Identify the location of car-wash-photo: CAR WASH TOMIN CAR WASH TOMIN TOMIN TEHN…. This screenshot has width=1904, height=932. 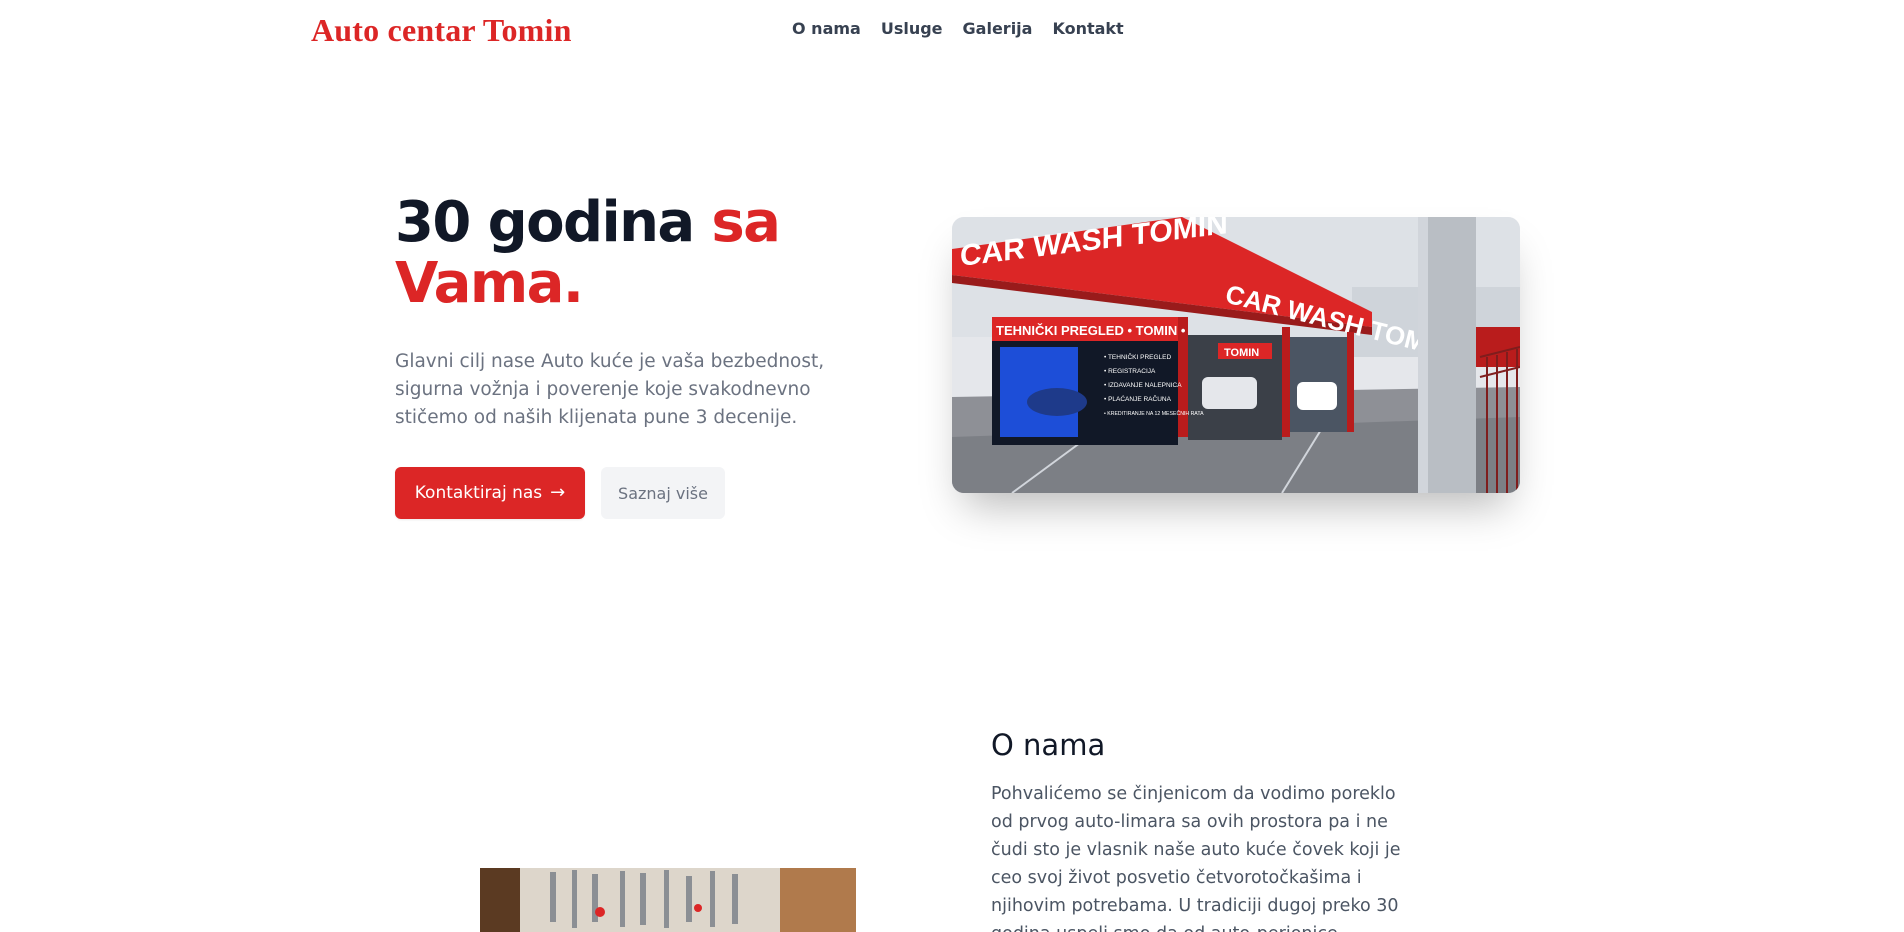
(1236, 355).